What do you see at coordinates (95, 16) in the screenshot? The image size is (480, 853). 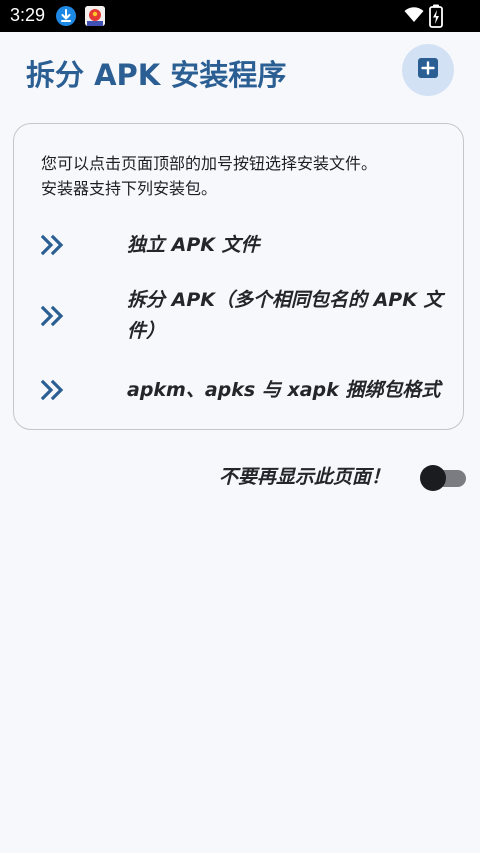 I see `app-notification-icon` at bounding box center [95, 16].